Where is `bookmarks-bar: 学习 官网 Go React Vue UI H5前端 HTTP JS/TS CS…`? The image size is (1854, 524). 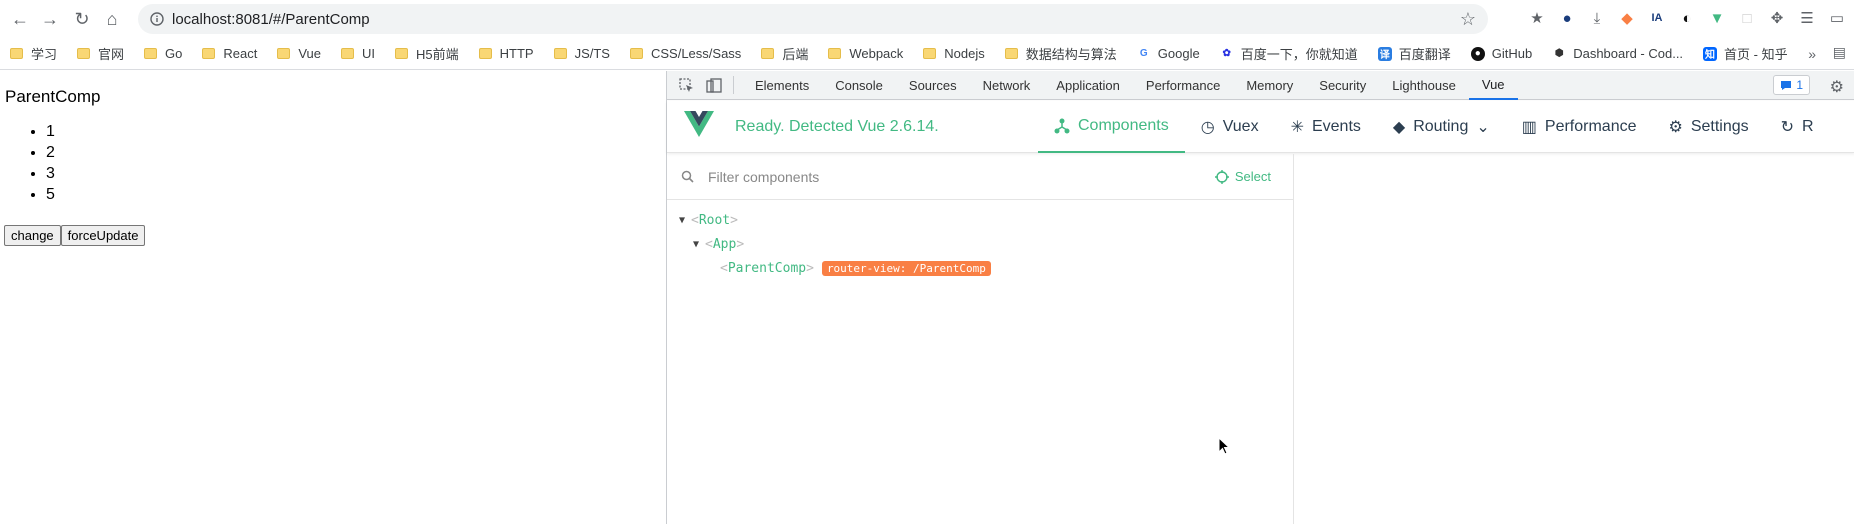 bookmarks-bar: 学习 官网 Go React Vue UI H5前端 HTTP JS/TS CS… is located at coordinates (927, 54).